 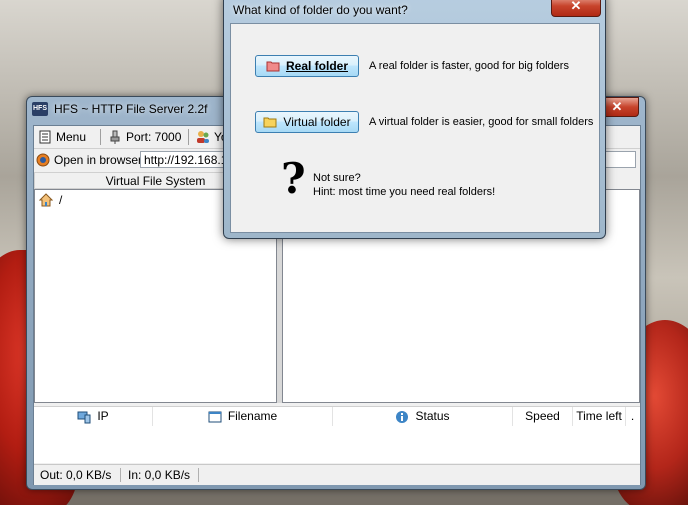 I want to click on virtual-folder-label: Virtual folder, so click(x=317, y=122).